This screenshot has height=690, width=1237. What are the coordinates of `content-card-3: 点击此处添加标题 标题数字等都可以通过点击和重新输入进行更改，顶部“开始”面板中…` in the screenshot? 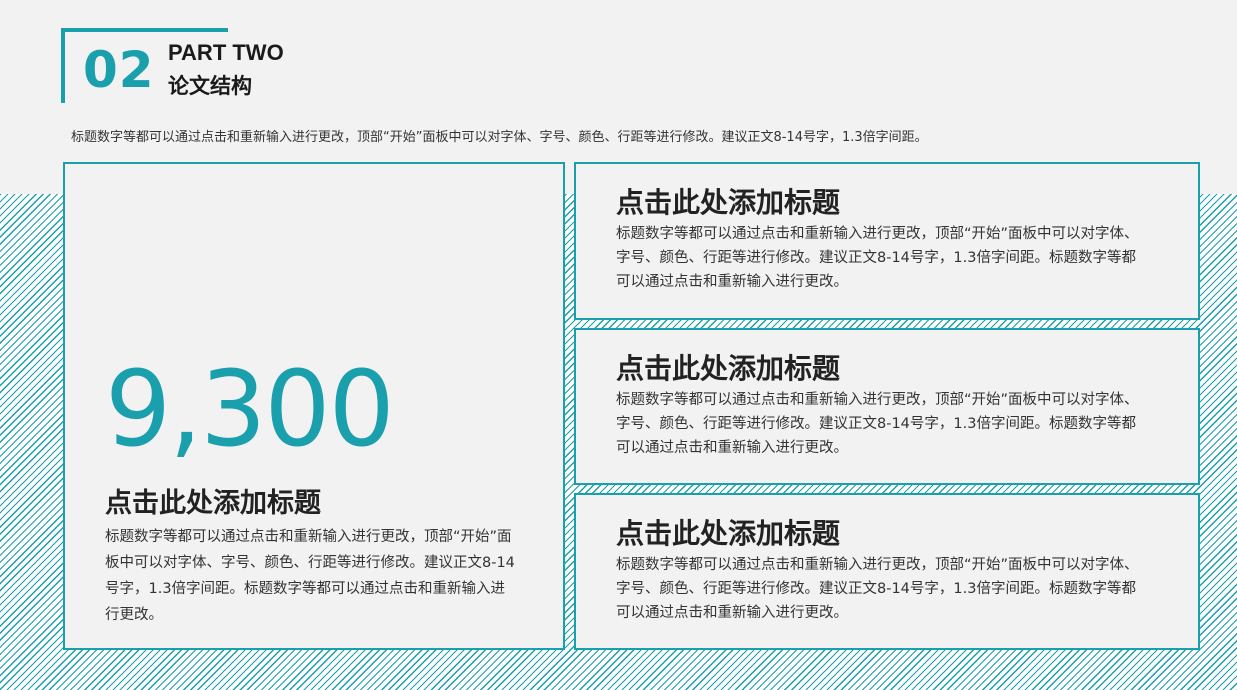 It's located at (887, 571).